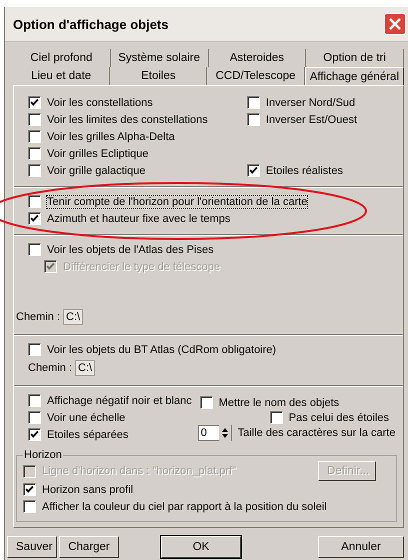 This screenshot has width=408, height=560. What do you see at coordinates (279, 402) in the screenshot?
I see `checkbox-label: Mettre le nom des objets` at bounding box center [279, 402].